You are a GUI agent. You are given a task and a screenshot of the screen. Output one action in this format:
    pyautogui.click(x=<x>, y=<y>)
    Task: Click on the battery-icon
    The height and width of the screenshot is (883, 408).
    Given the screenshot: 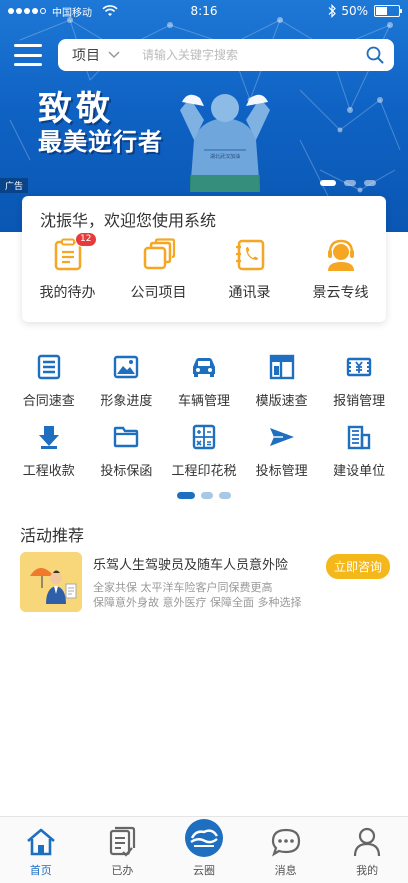 What is the action you would take?
    pyautogui.click(x=388, y=11)
    